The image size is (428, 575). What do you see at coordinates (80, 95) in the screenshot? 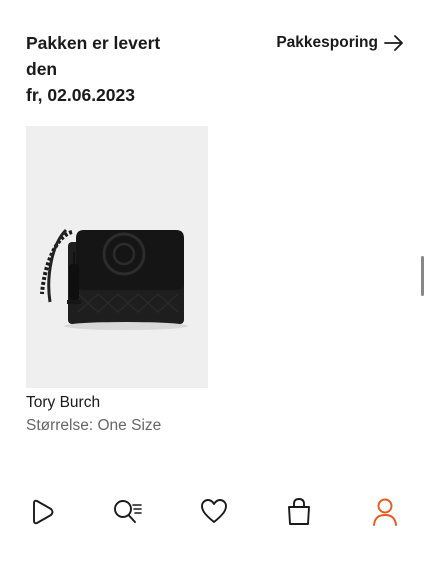
I see `delivery-date: fr, 02.06.2023` at bounding box center [80, 95].